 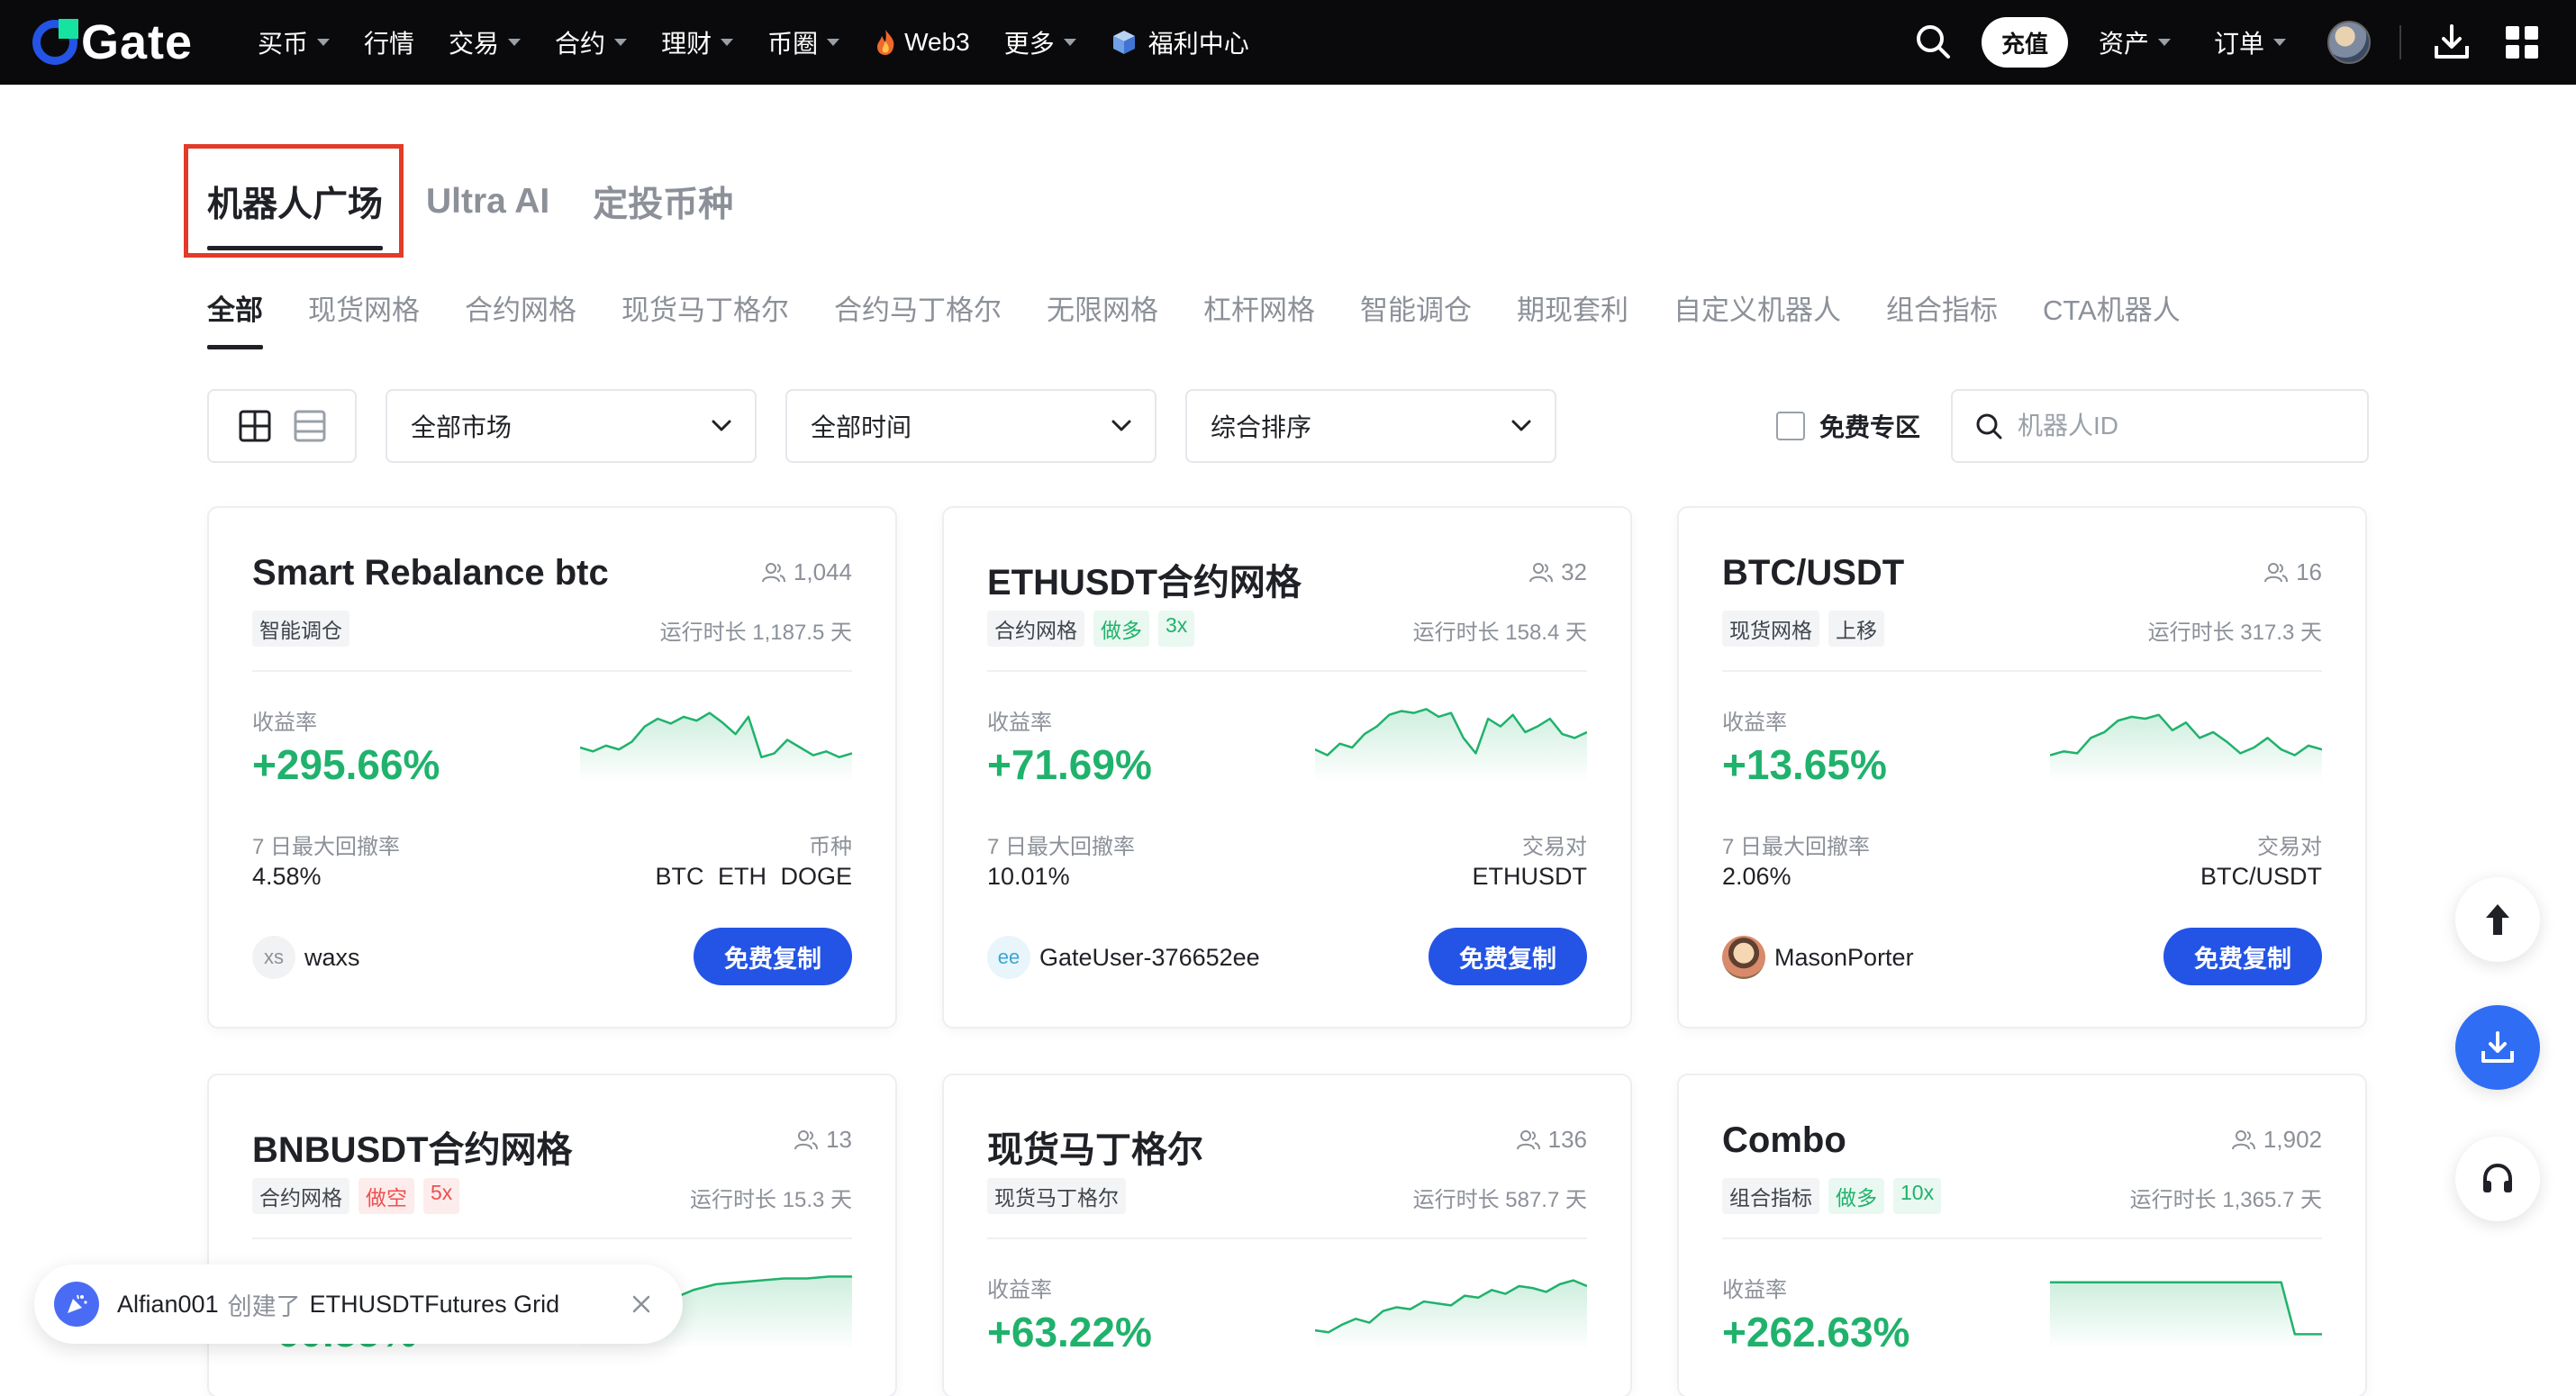 I want to click on creator-avatar, so click(x=1743, y=957).